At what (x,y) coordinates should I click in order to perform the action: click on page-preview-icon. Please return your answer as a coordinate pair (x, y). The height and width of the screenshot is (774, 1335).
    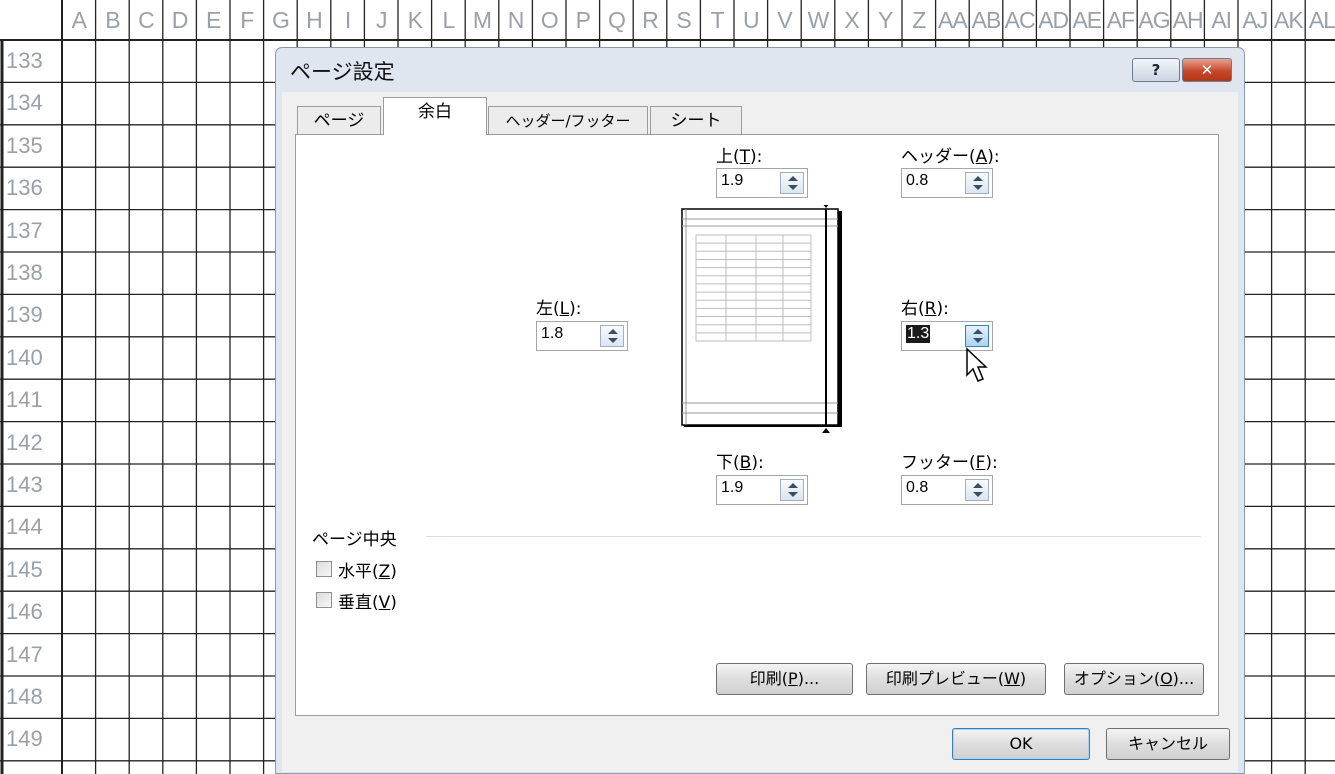
    Looking at the image, I should click on (761, 319).